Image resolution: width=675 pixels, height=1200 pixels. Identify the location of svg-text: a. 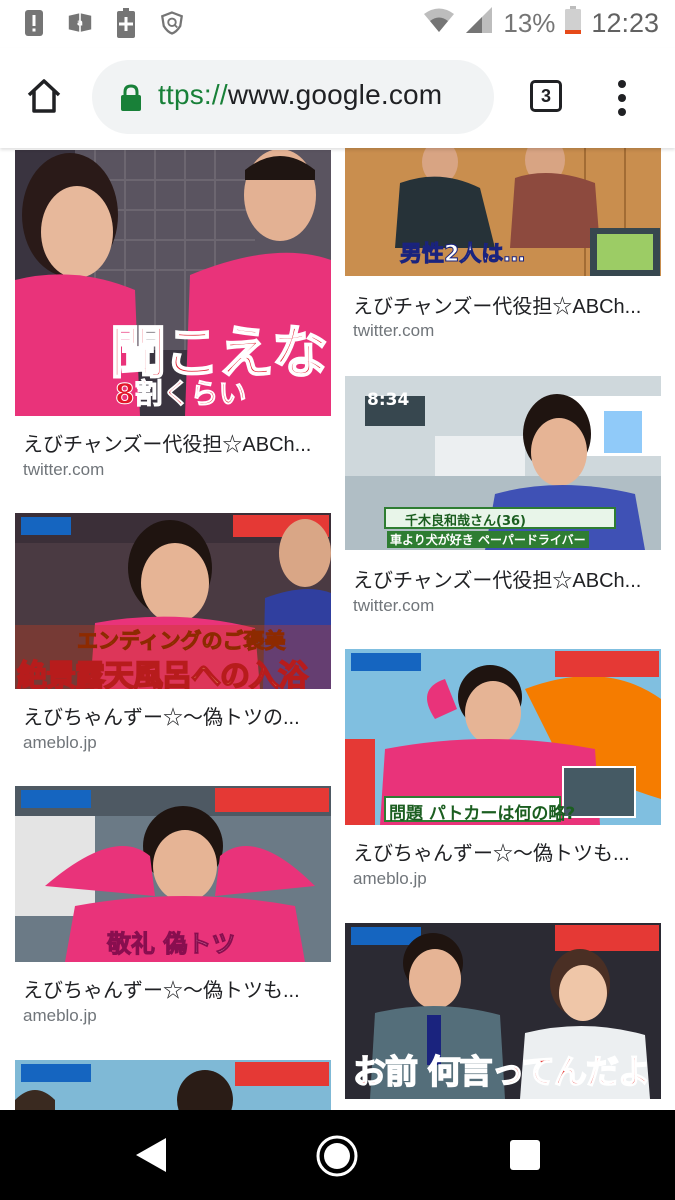
(80, 23).